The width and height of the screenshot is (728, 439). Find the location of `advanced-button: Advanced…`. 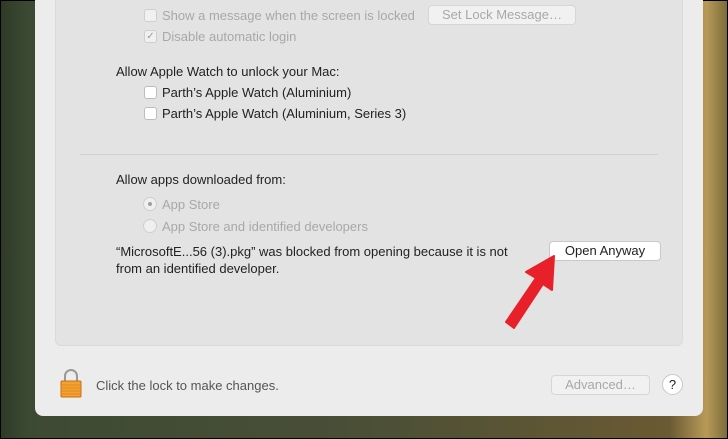

advanced-button: Advanced… is located at coordinates (600, 385).